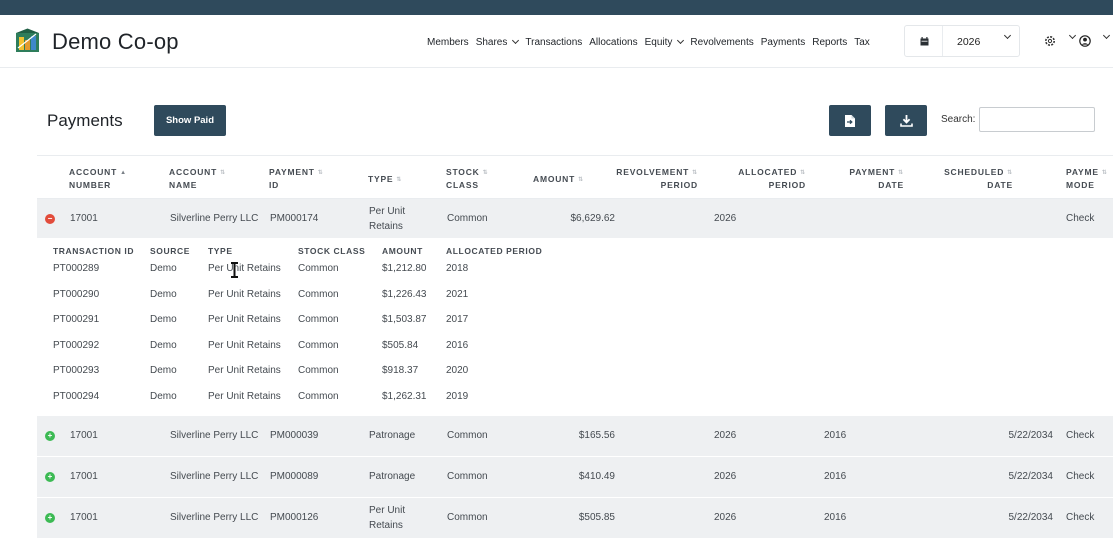 Image resolution: width=1113 pixels, height=556 pixels. Describe the element at coordinates (244, 268) in the screenshot. I see `detail-cell-type: Per Unit Retains` at that location.